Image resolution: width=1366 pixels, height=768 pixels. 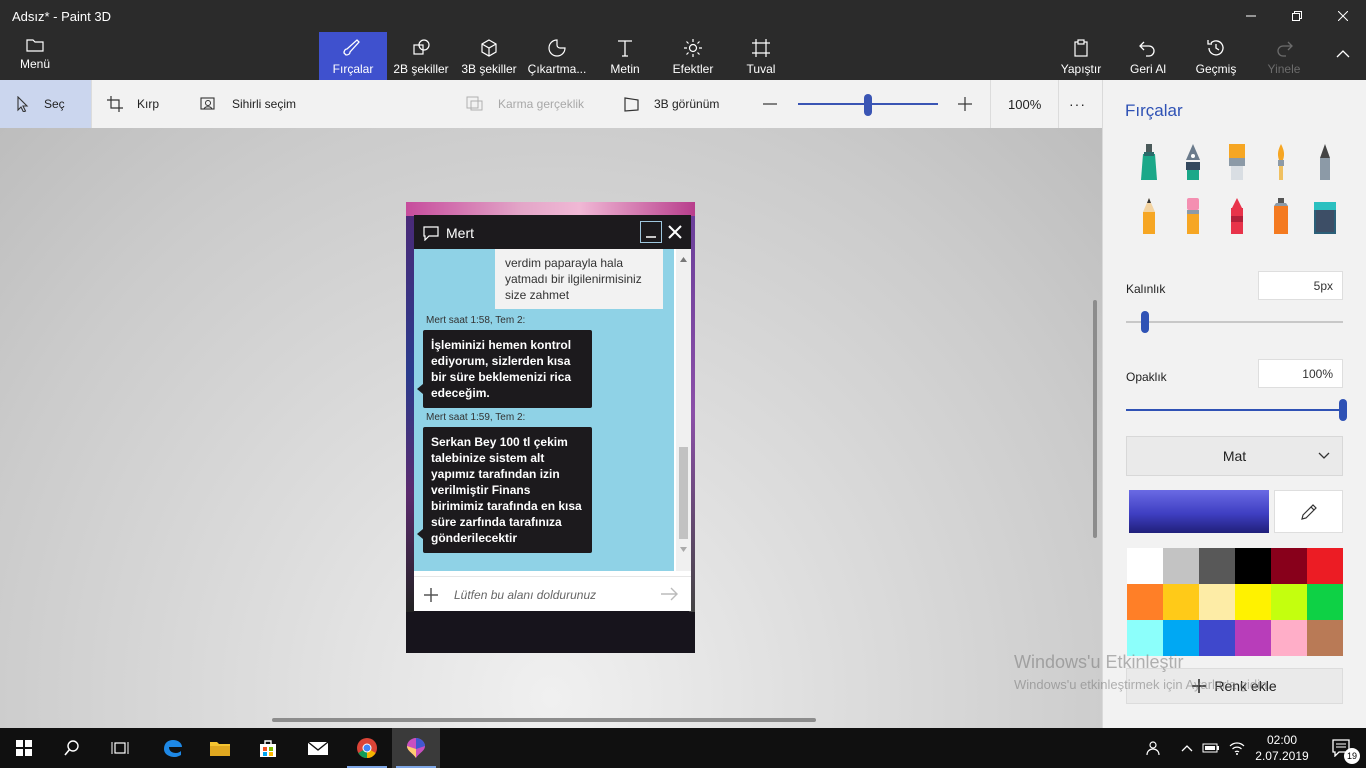 I want to click on people-button, so click(x=1153, y=748).